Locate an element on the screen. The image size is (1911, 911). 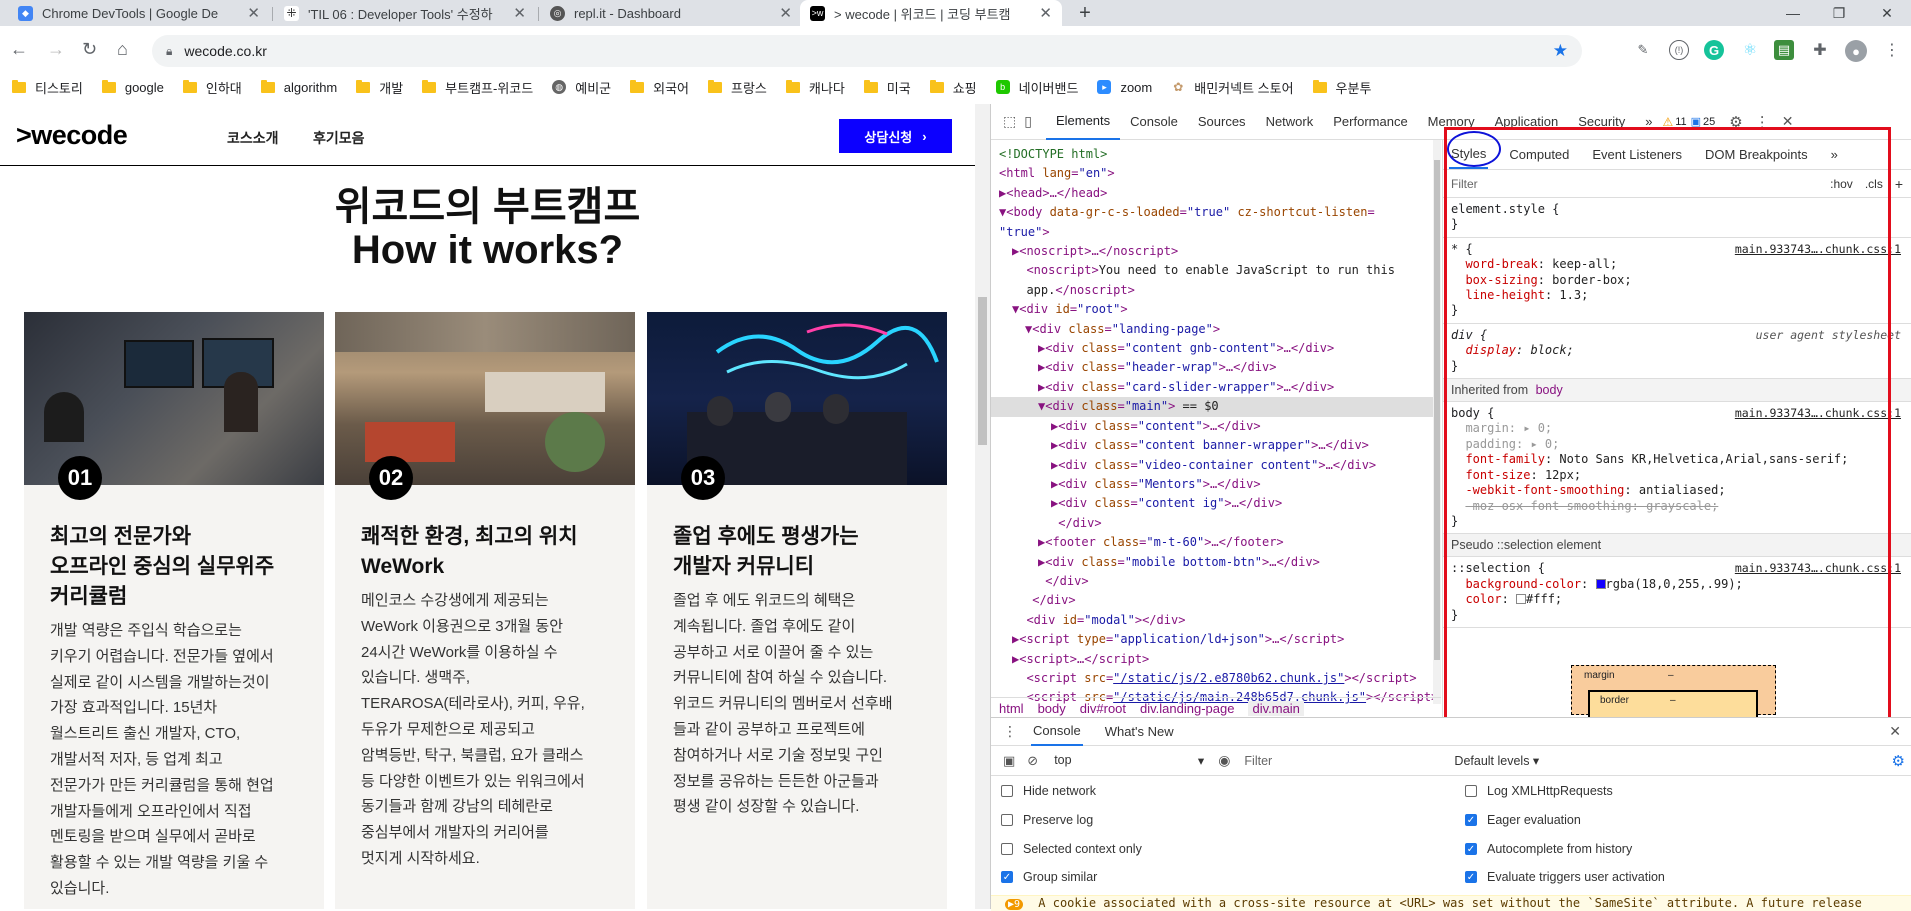
dom-node: app.</noscript> is located at coordinates (1216, 290).